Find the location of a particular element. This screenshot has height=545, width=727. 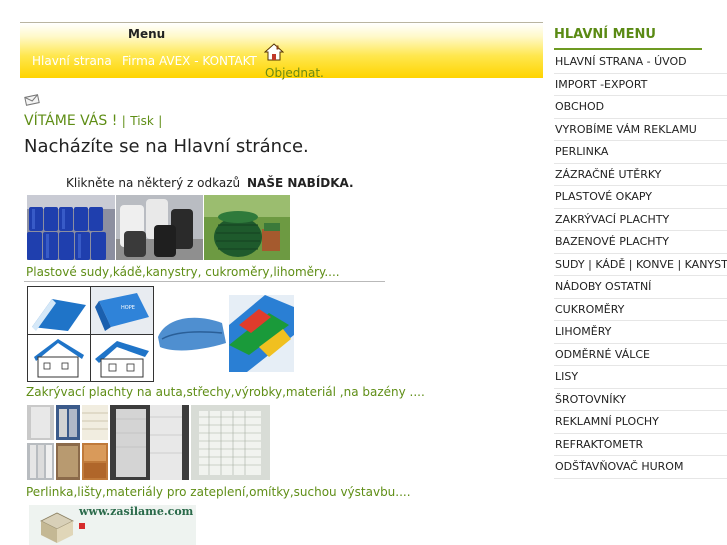

main-menu-title: HLAVNÍ MENU is located at coordinates (605, 34).